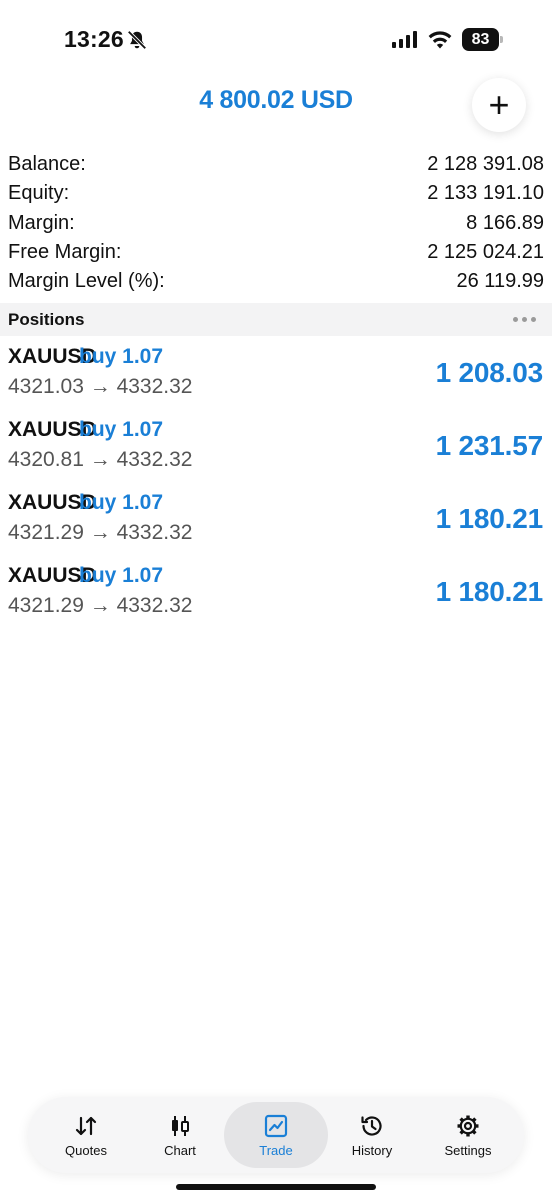 The height and width of the screenshot is (1200, 552). I want to click on tab-trade: Trade, so click(276, 1135).